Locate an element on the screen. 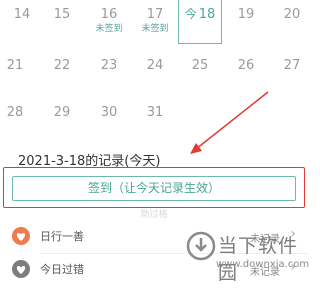 This screenshot has height=293, width=320. download-logo-icon is located at coordinates (201, 246).